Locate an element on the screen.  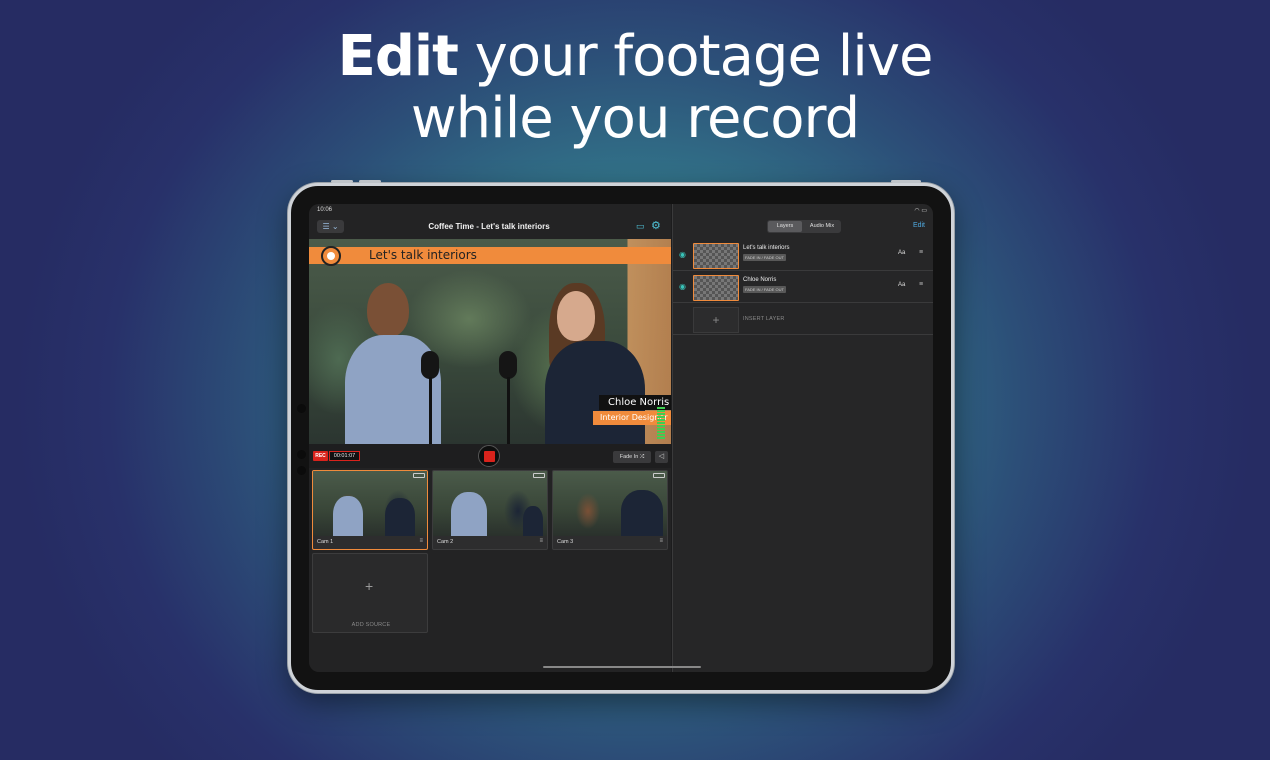
headline-bold: Edit is located at coordinates (398, 56).